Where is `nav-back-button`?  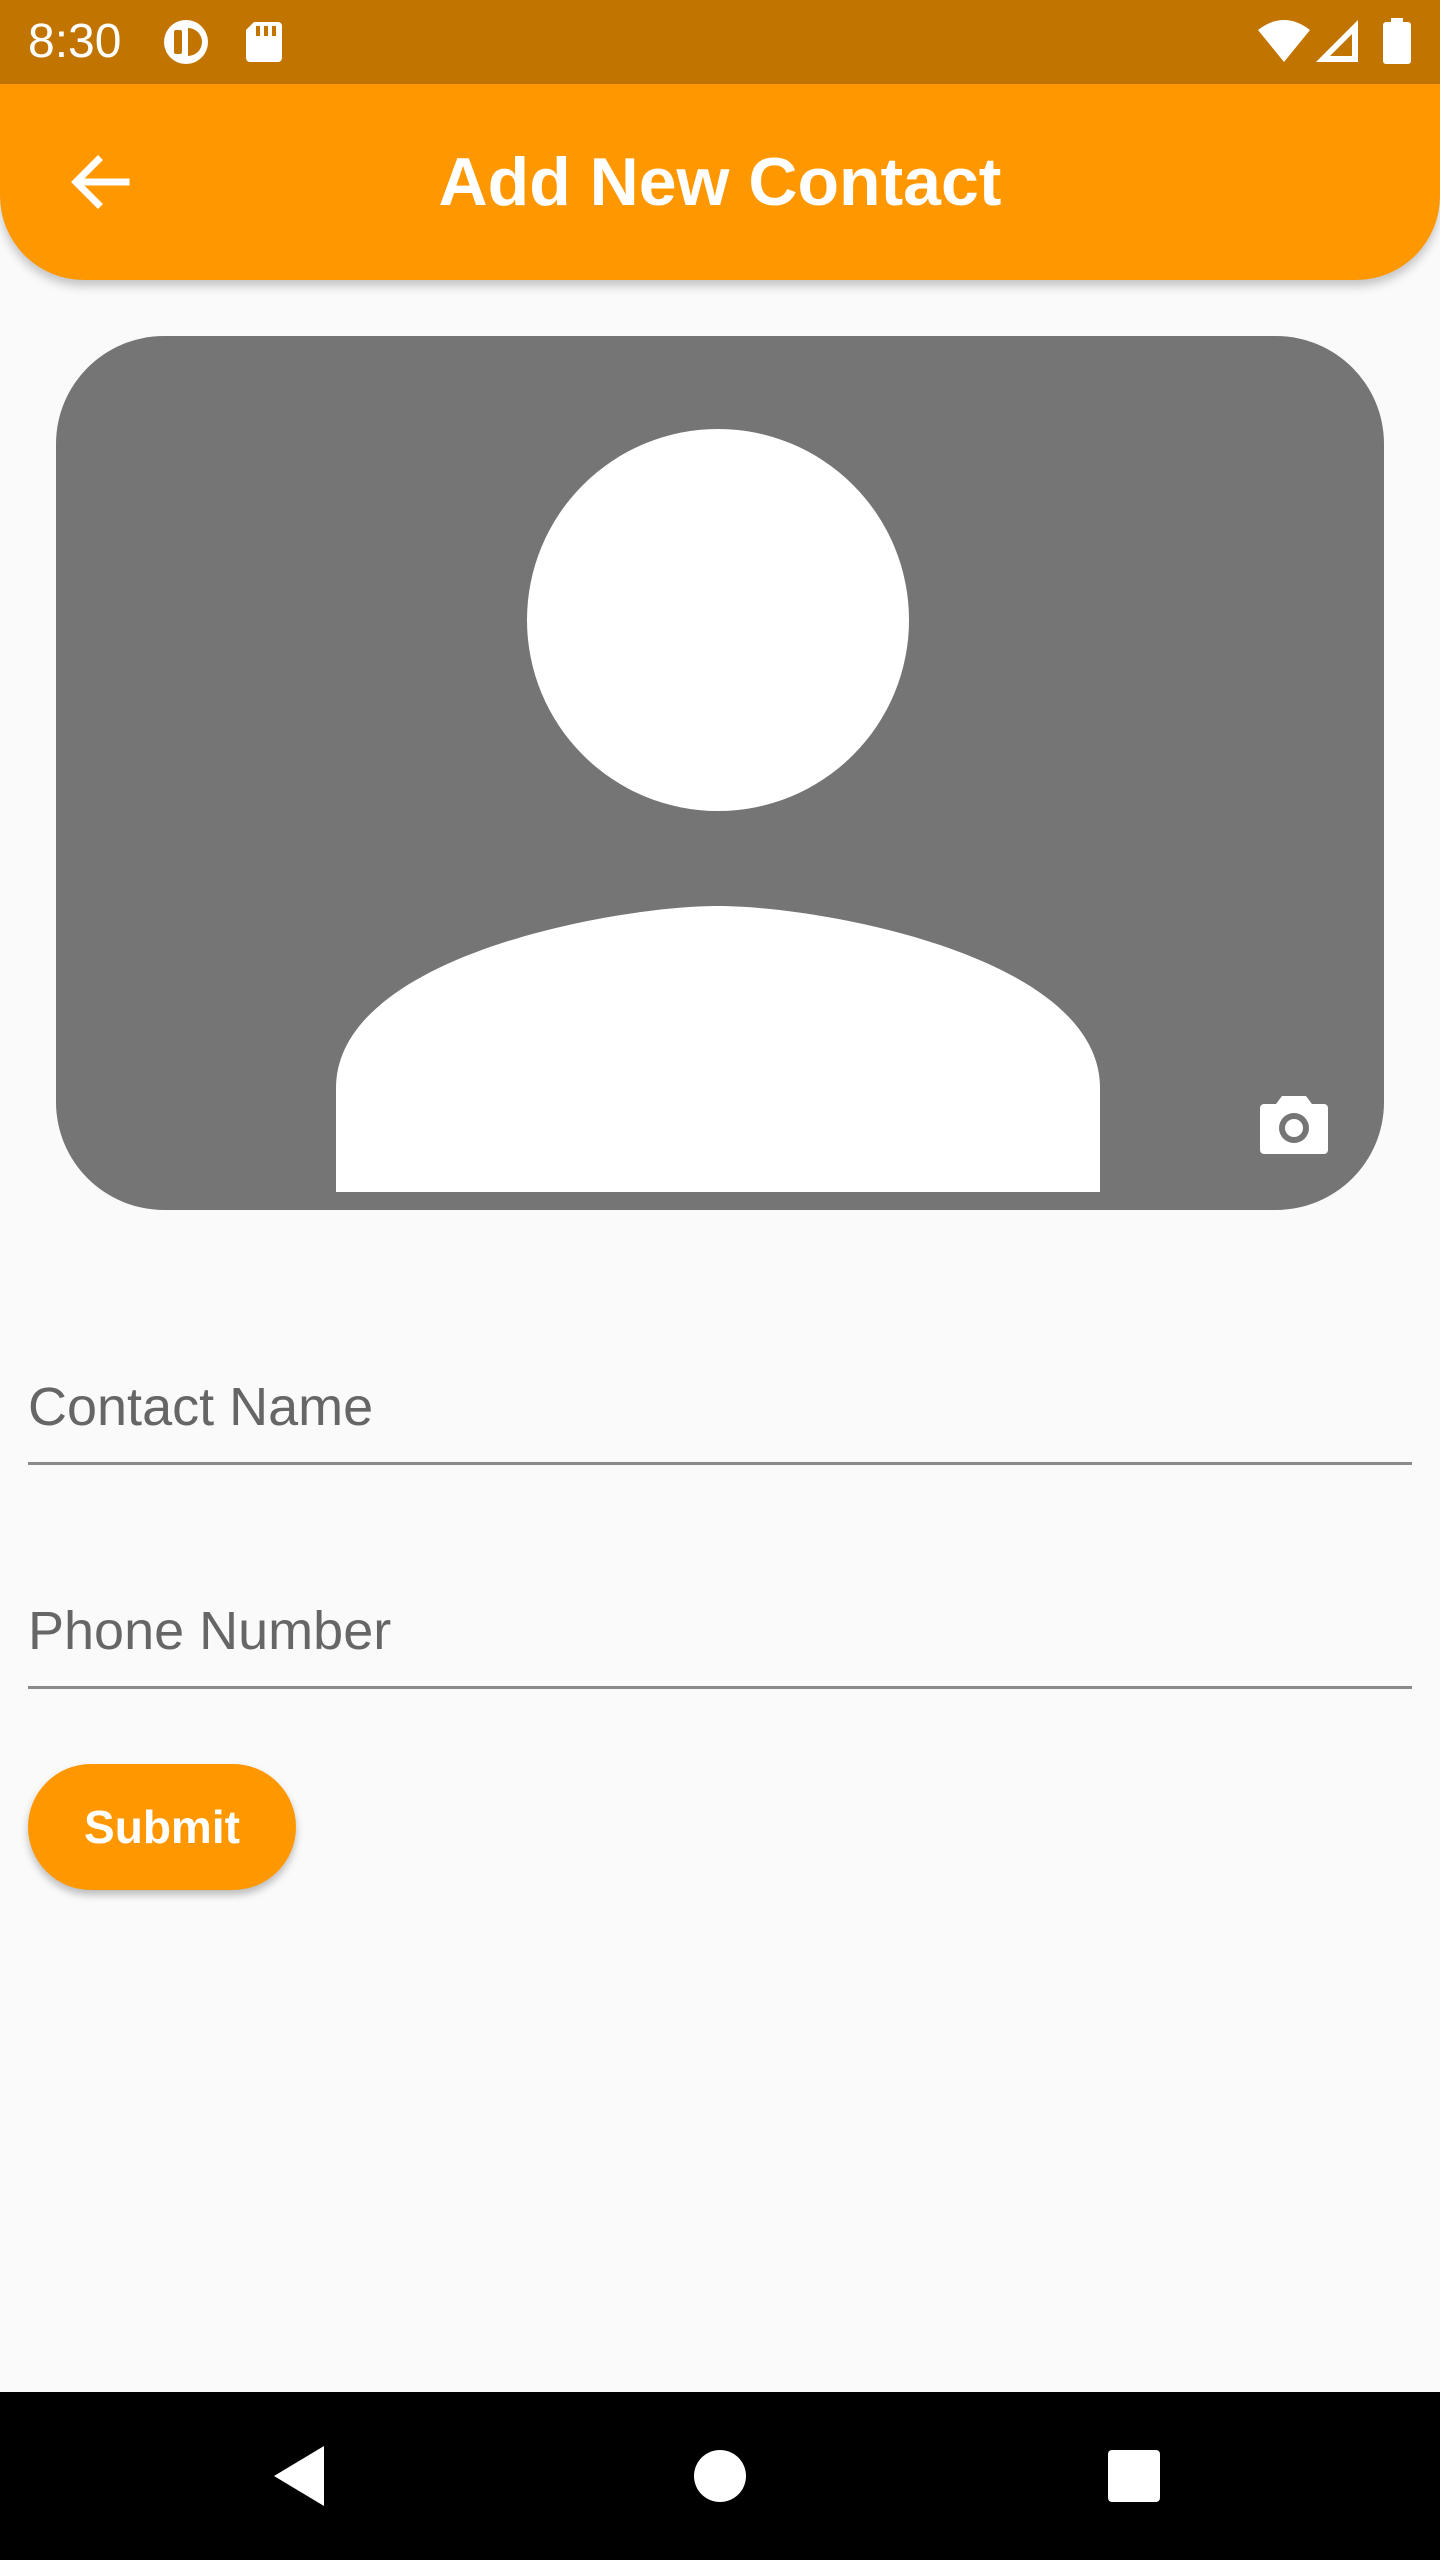 nav-back-button is located at coordinates (300, 2476).